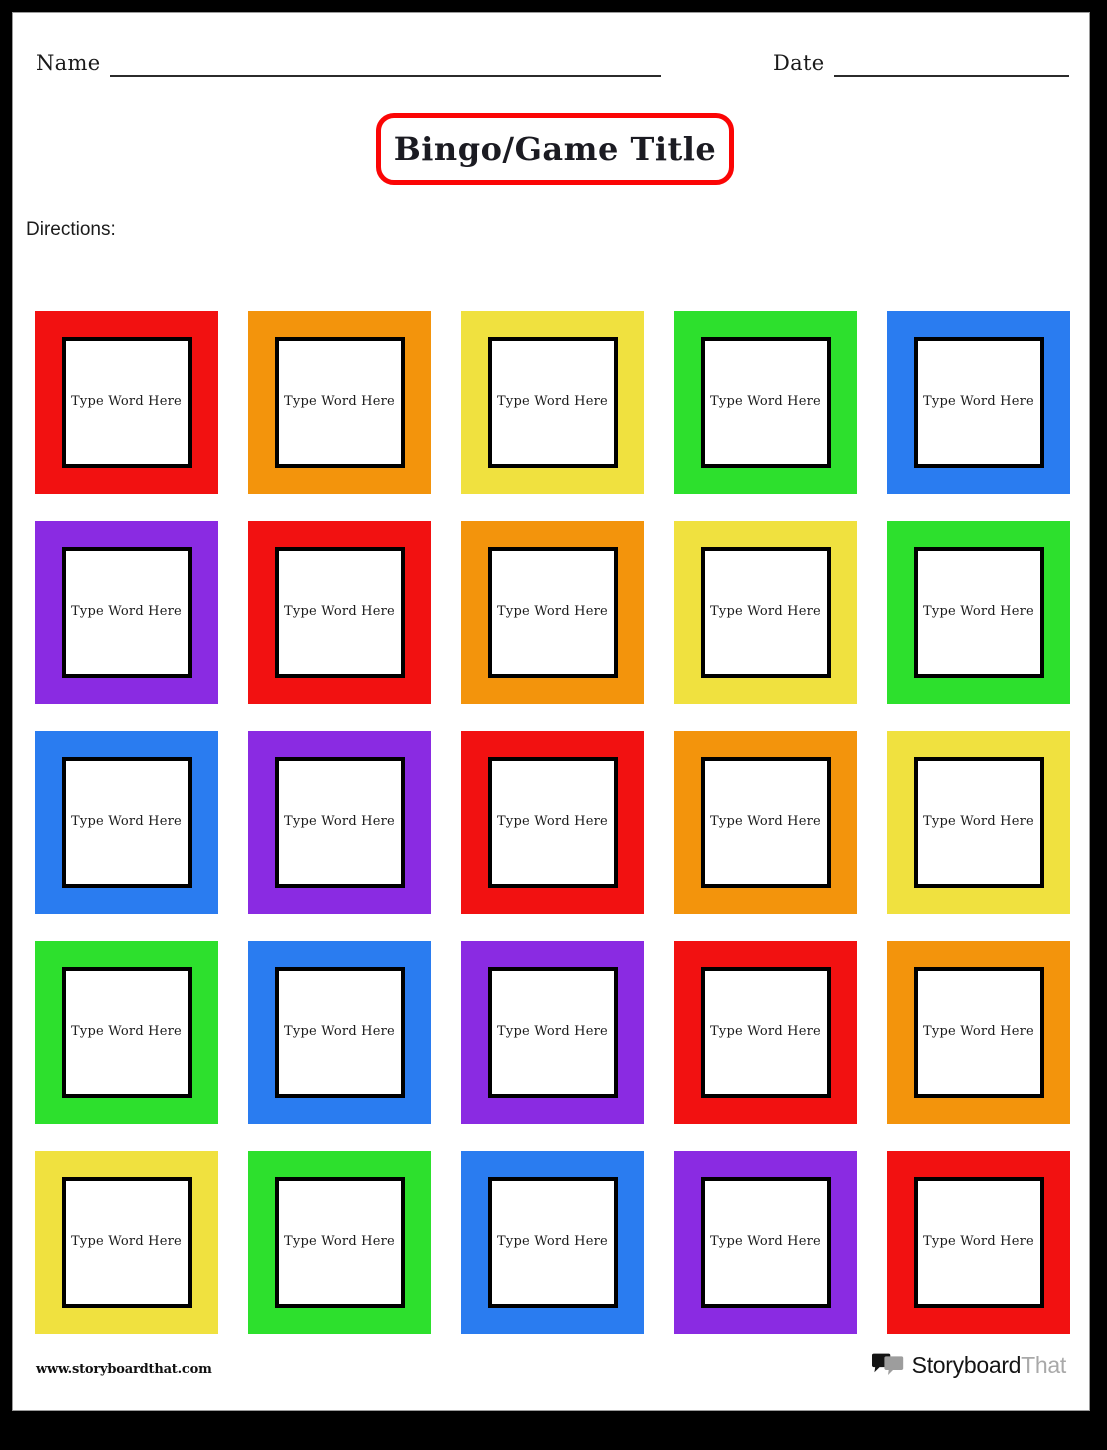 This screenshot has width=1107, height=1450. I want to click on date-write-line, so click(951, 76).